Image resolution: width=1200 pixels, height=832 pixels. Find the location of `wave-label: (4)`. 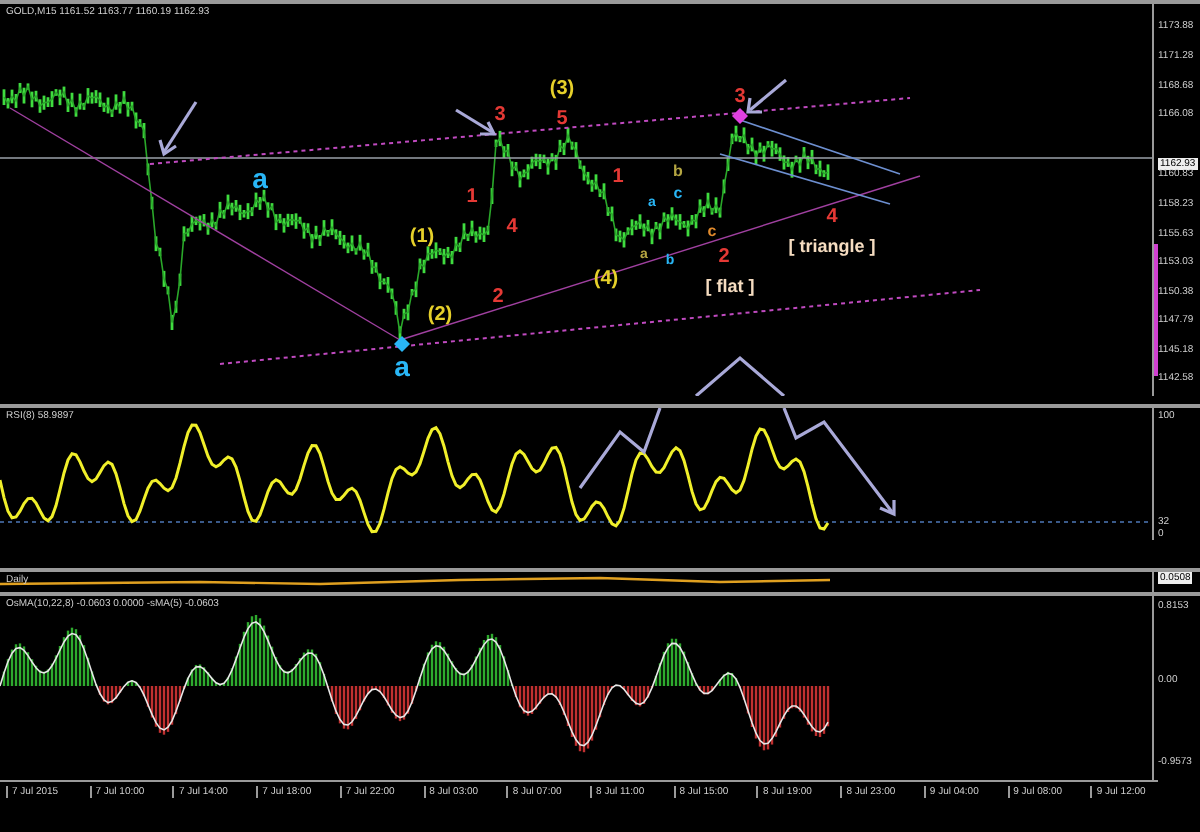

wave-label: (4) is located at coordinates (606, 279).